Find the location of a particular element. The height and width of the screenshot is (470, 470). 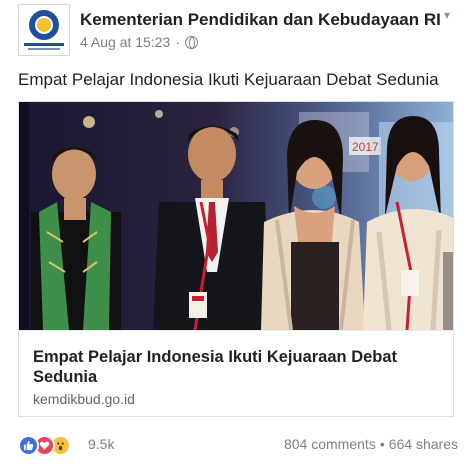

comments-count: 804 comments is located at coordinates (330, 444).